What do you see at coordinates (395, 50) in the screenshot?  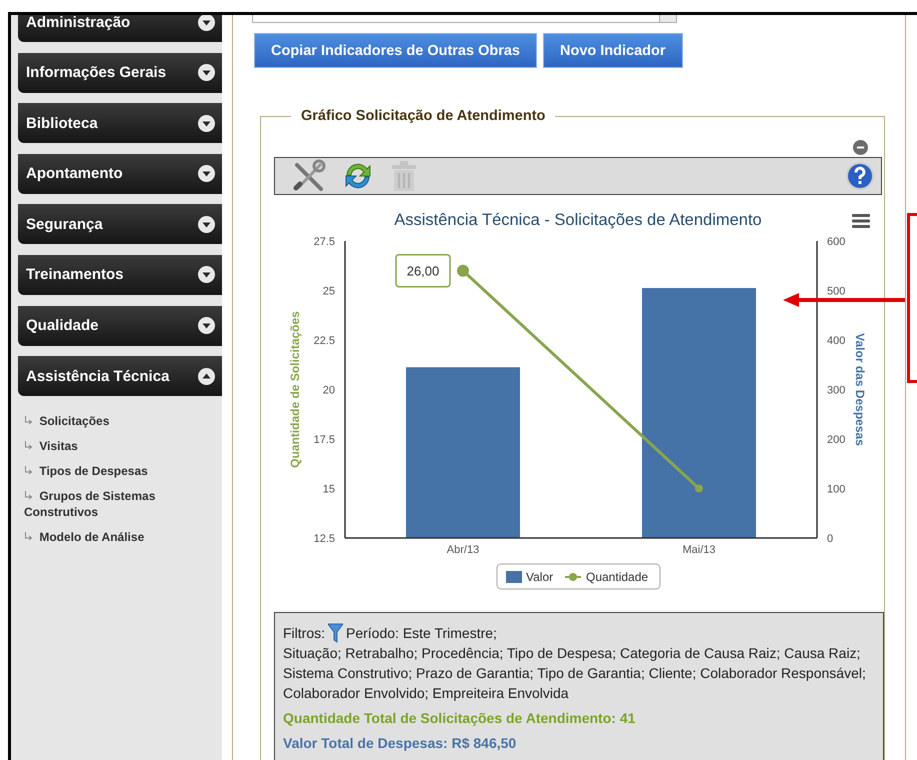 I see `copy-button: Copiar Indicadores de Outras Obras` at bounding box center [395, 50].